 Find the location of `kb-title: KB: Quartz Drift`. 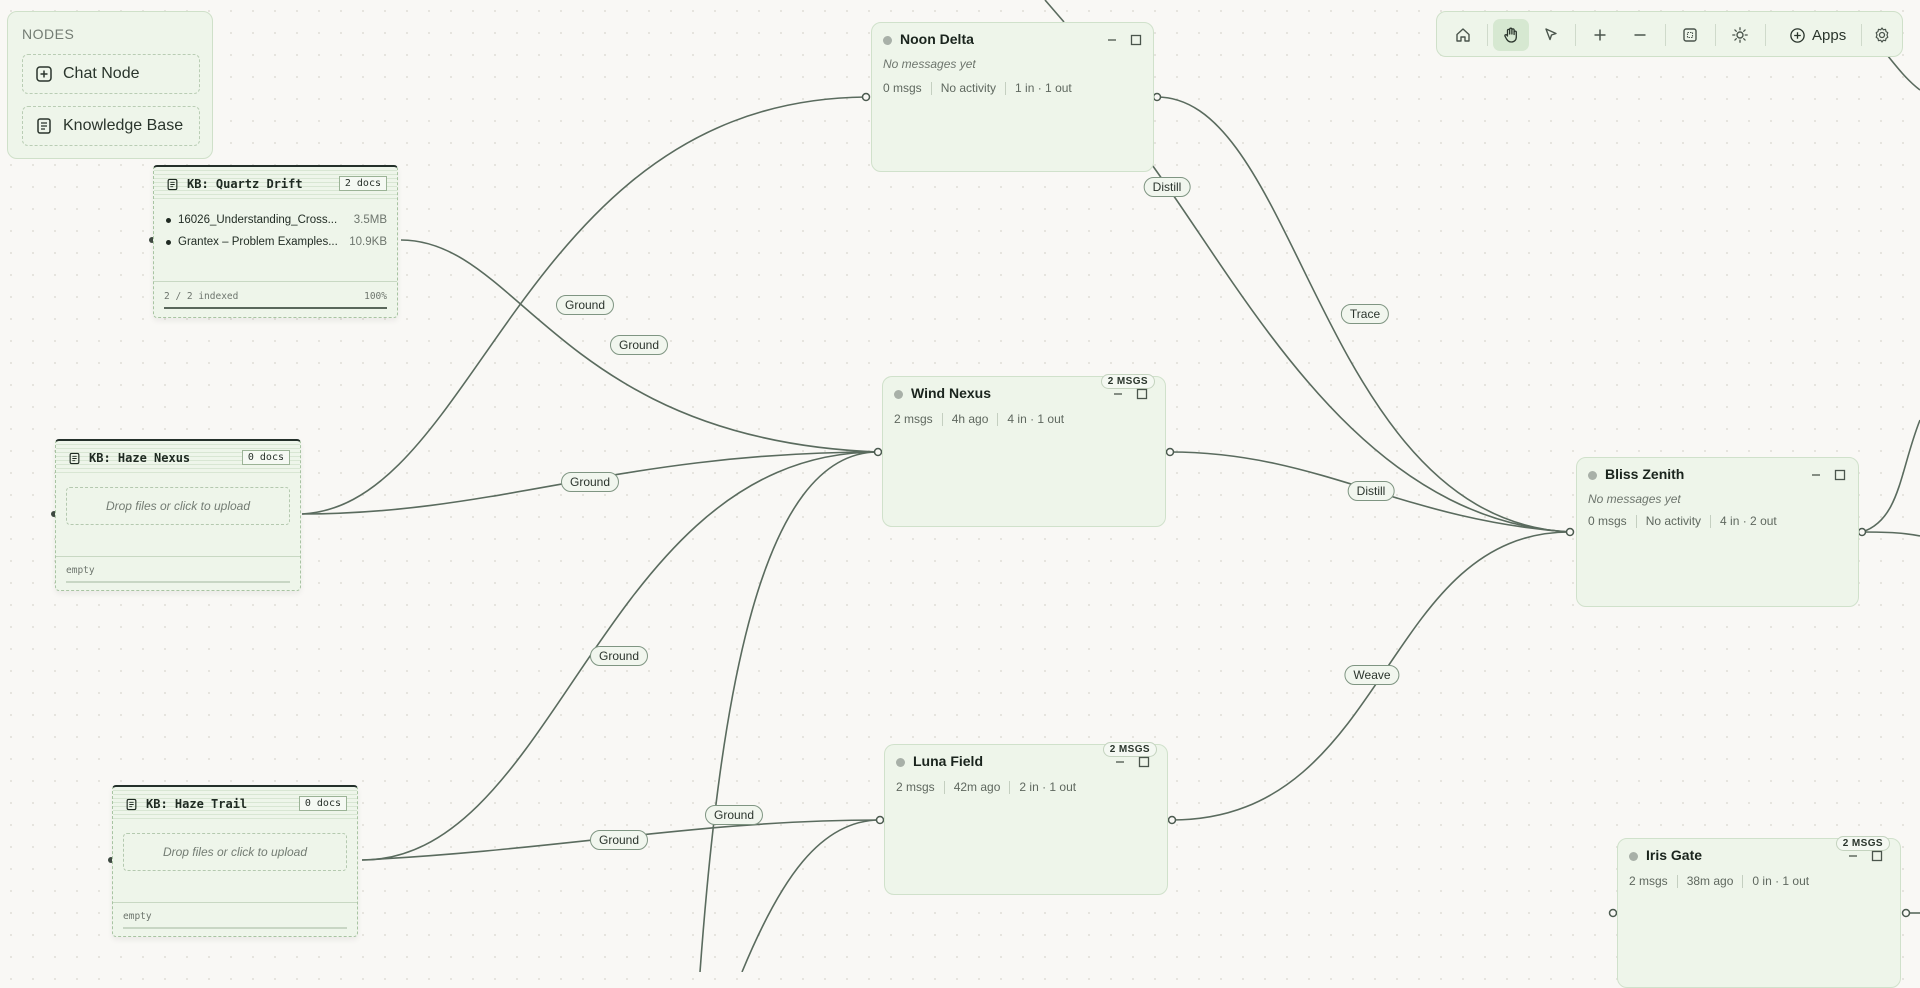

kb-title: KB: Quartz Drift is located at coordinates (245, 184).